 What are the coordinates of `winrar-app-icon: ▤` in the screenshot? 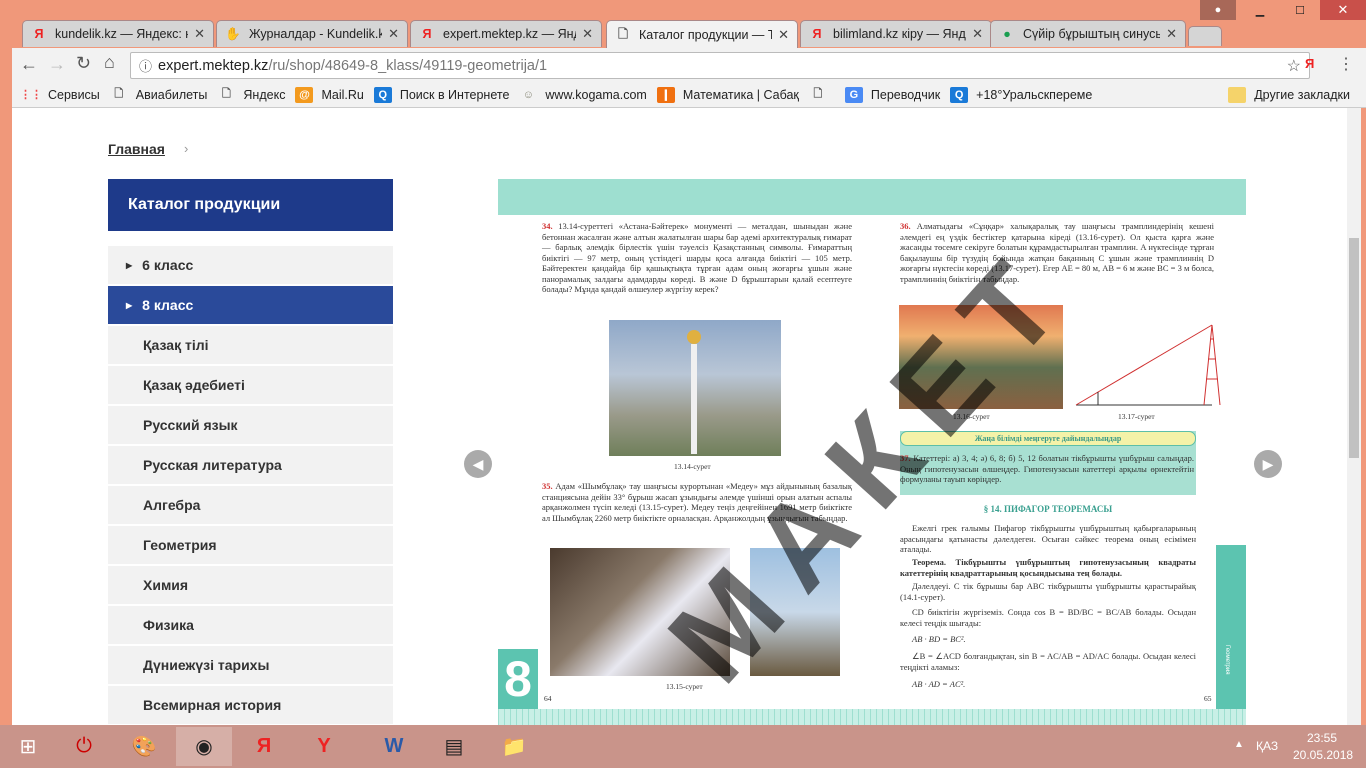 It's located at (454, 746).